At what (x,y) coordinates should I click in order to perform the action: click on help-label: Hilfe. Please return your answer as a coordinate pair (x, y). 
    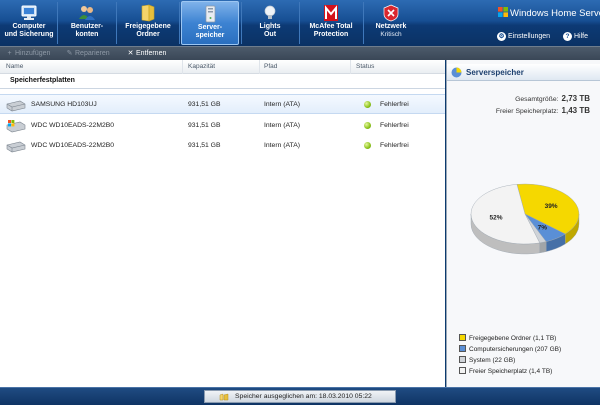
    Looking at the image, I should click on (581, 36).